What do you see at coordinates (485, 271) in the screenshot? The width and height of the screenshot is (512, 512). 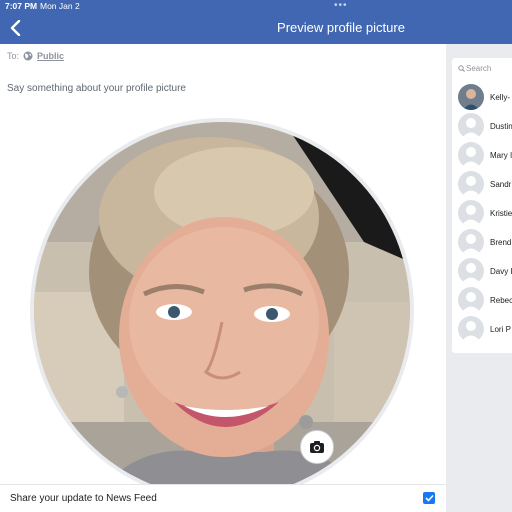 I see `contact-item: Davy I` at bounding box center [485, 271].